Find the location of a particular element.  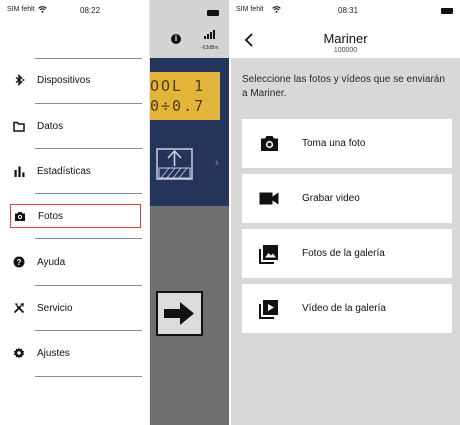

lcd-line-1: OOL 1 is located at coordinates (178, 86).